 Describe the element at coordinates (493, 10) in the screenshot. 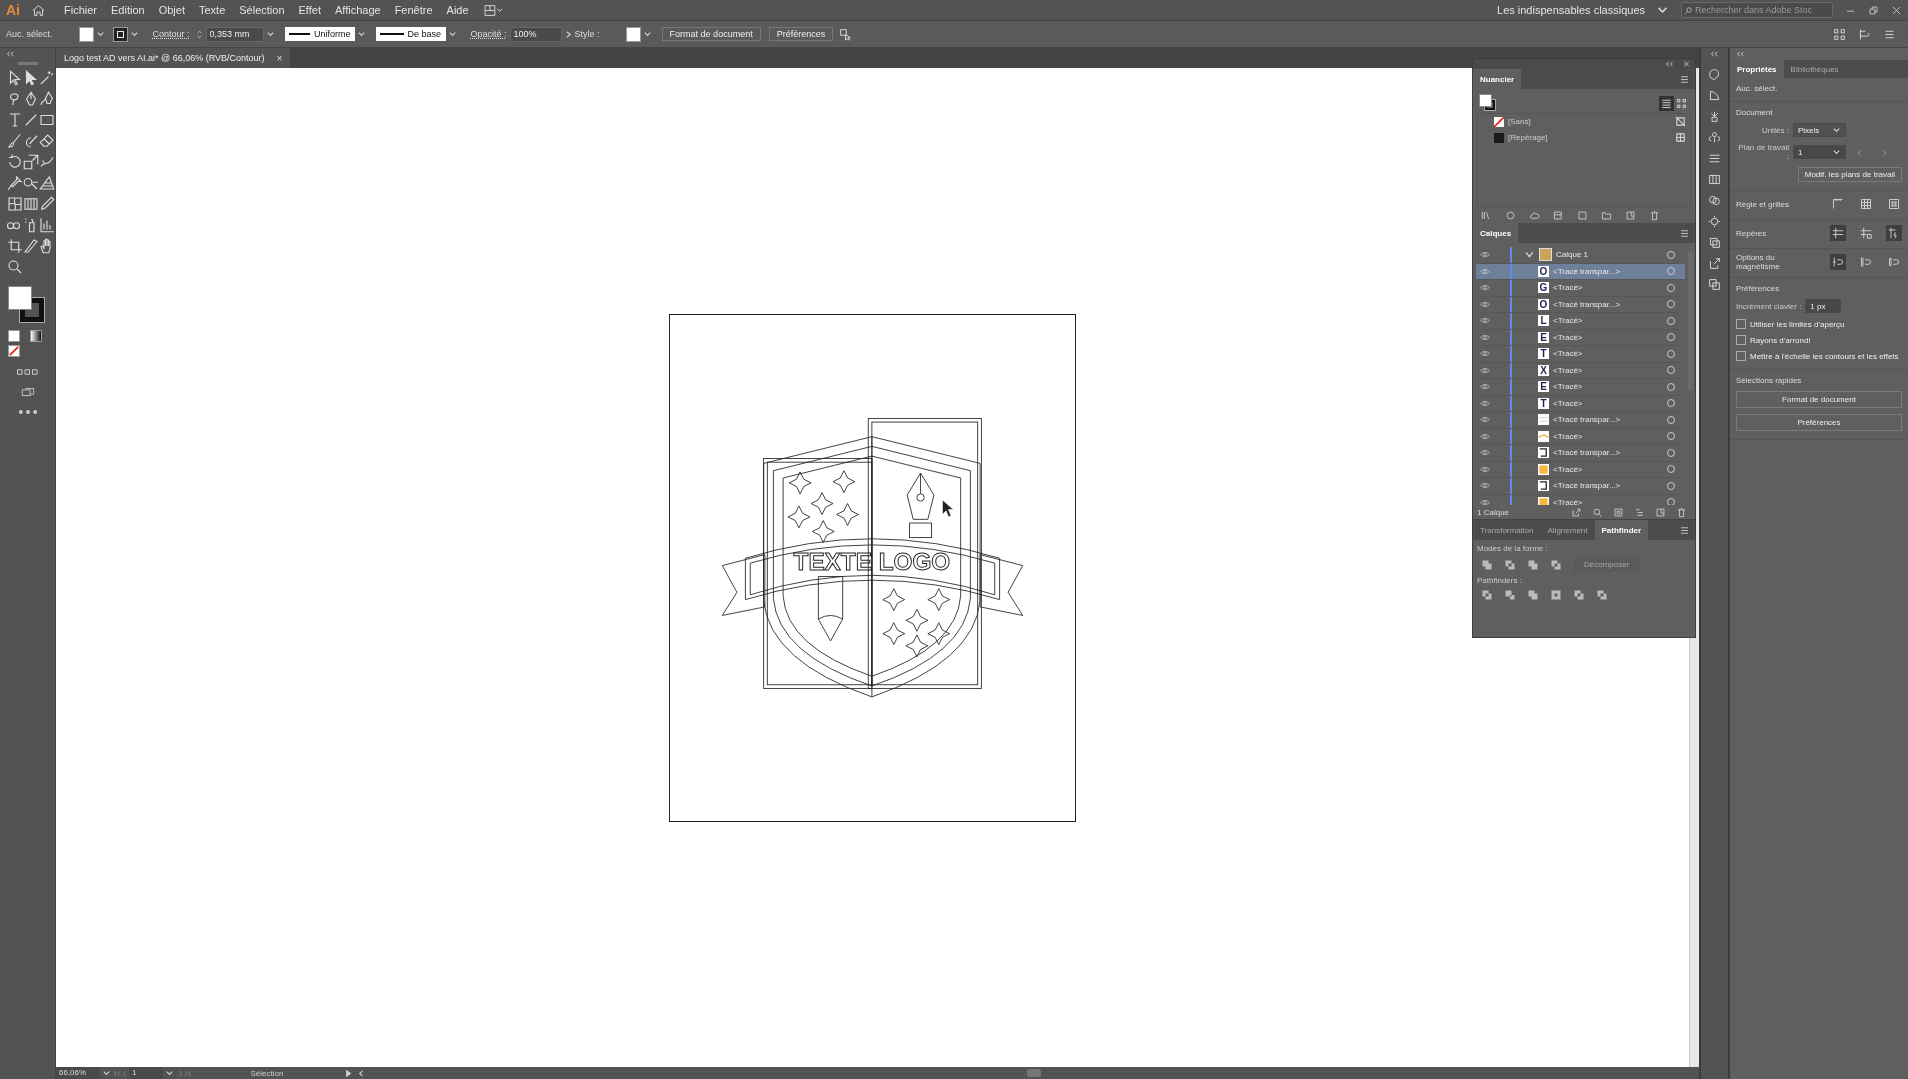

I see `layout-icon` at that location.